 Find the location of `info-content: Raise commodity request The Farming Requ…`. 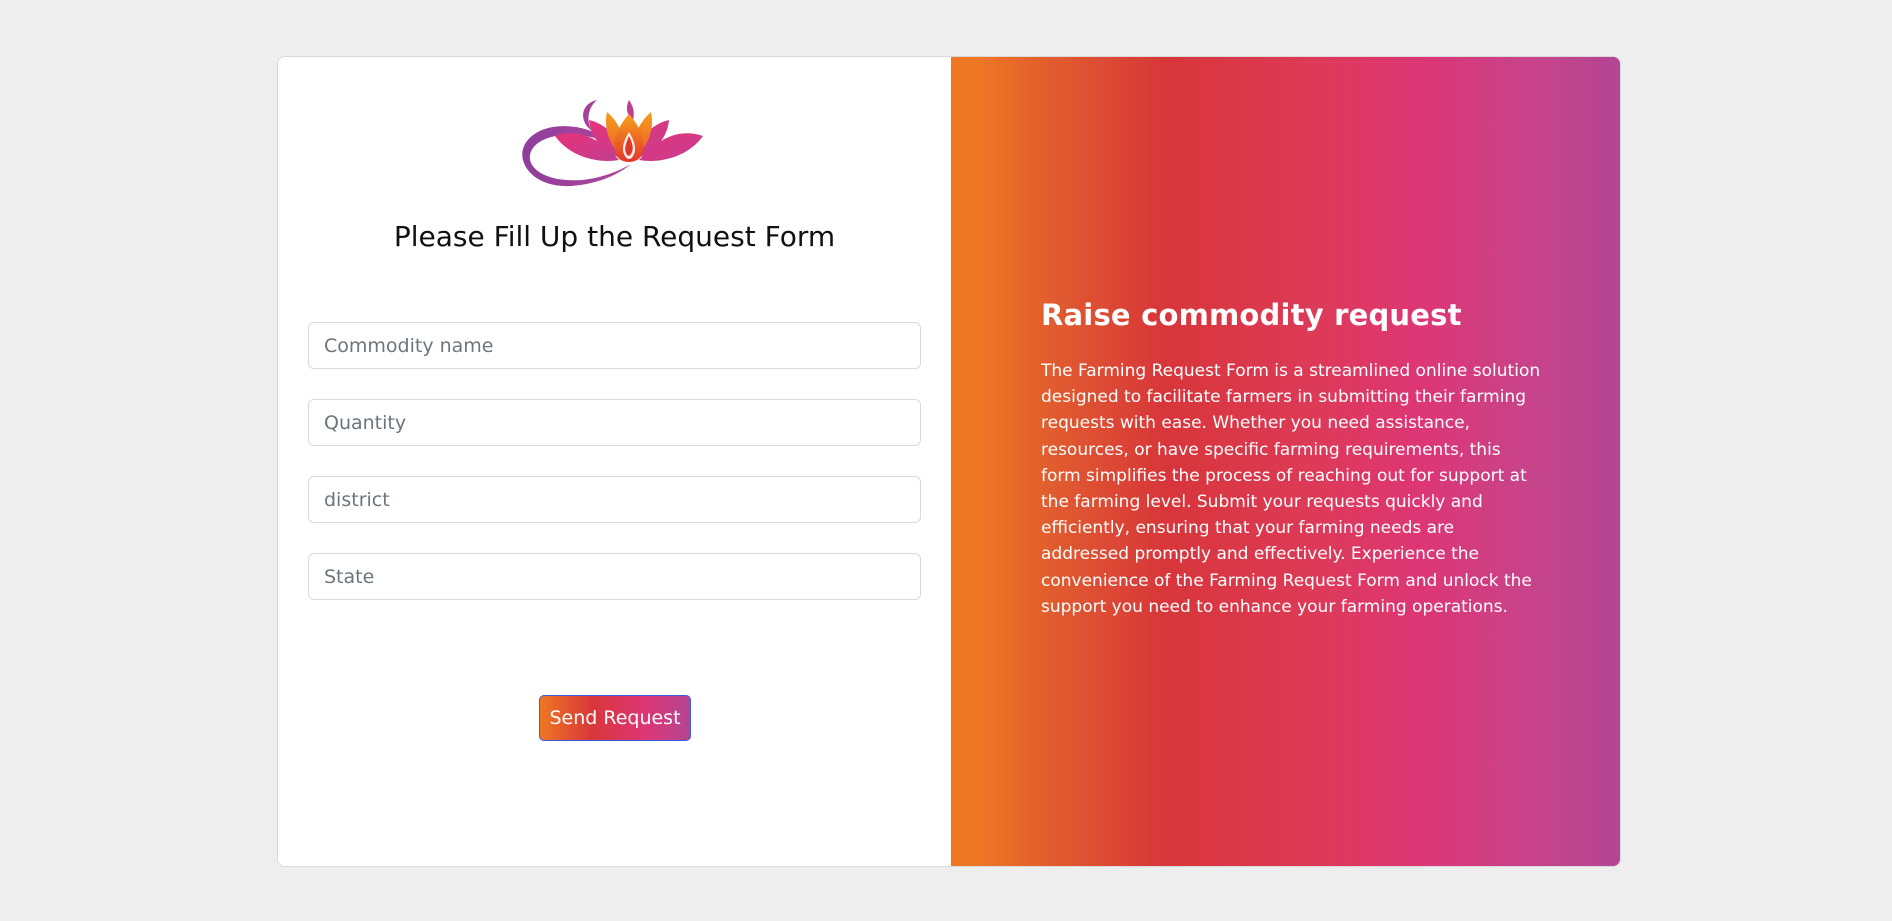

info-content: Raise commodity request The Farming Requ… is located at coordinates (1291, 459).